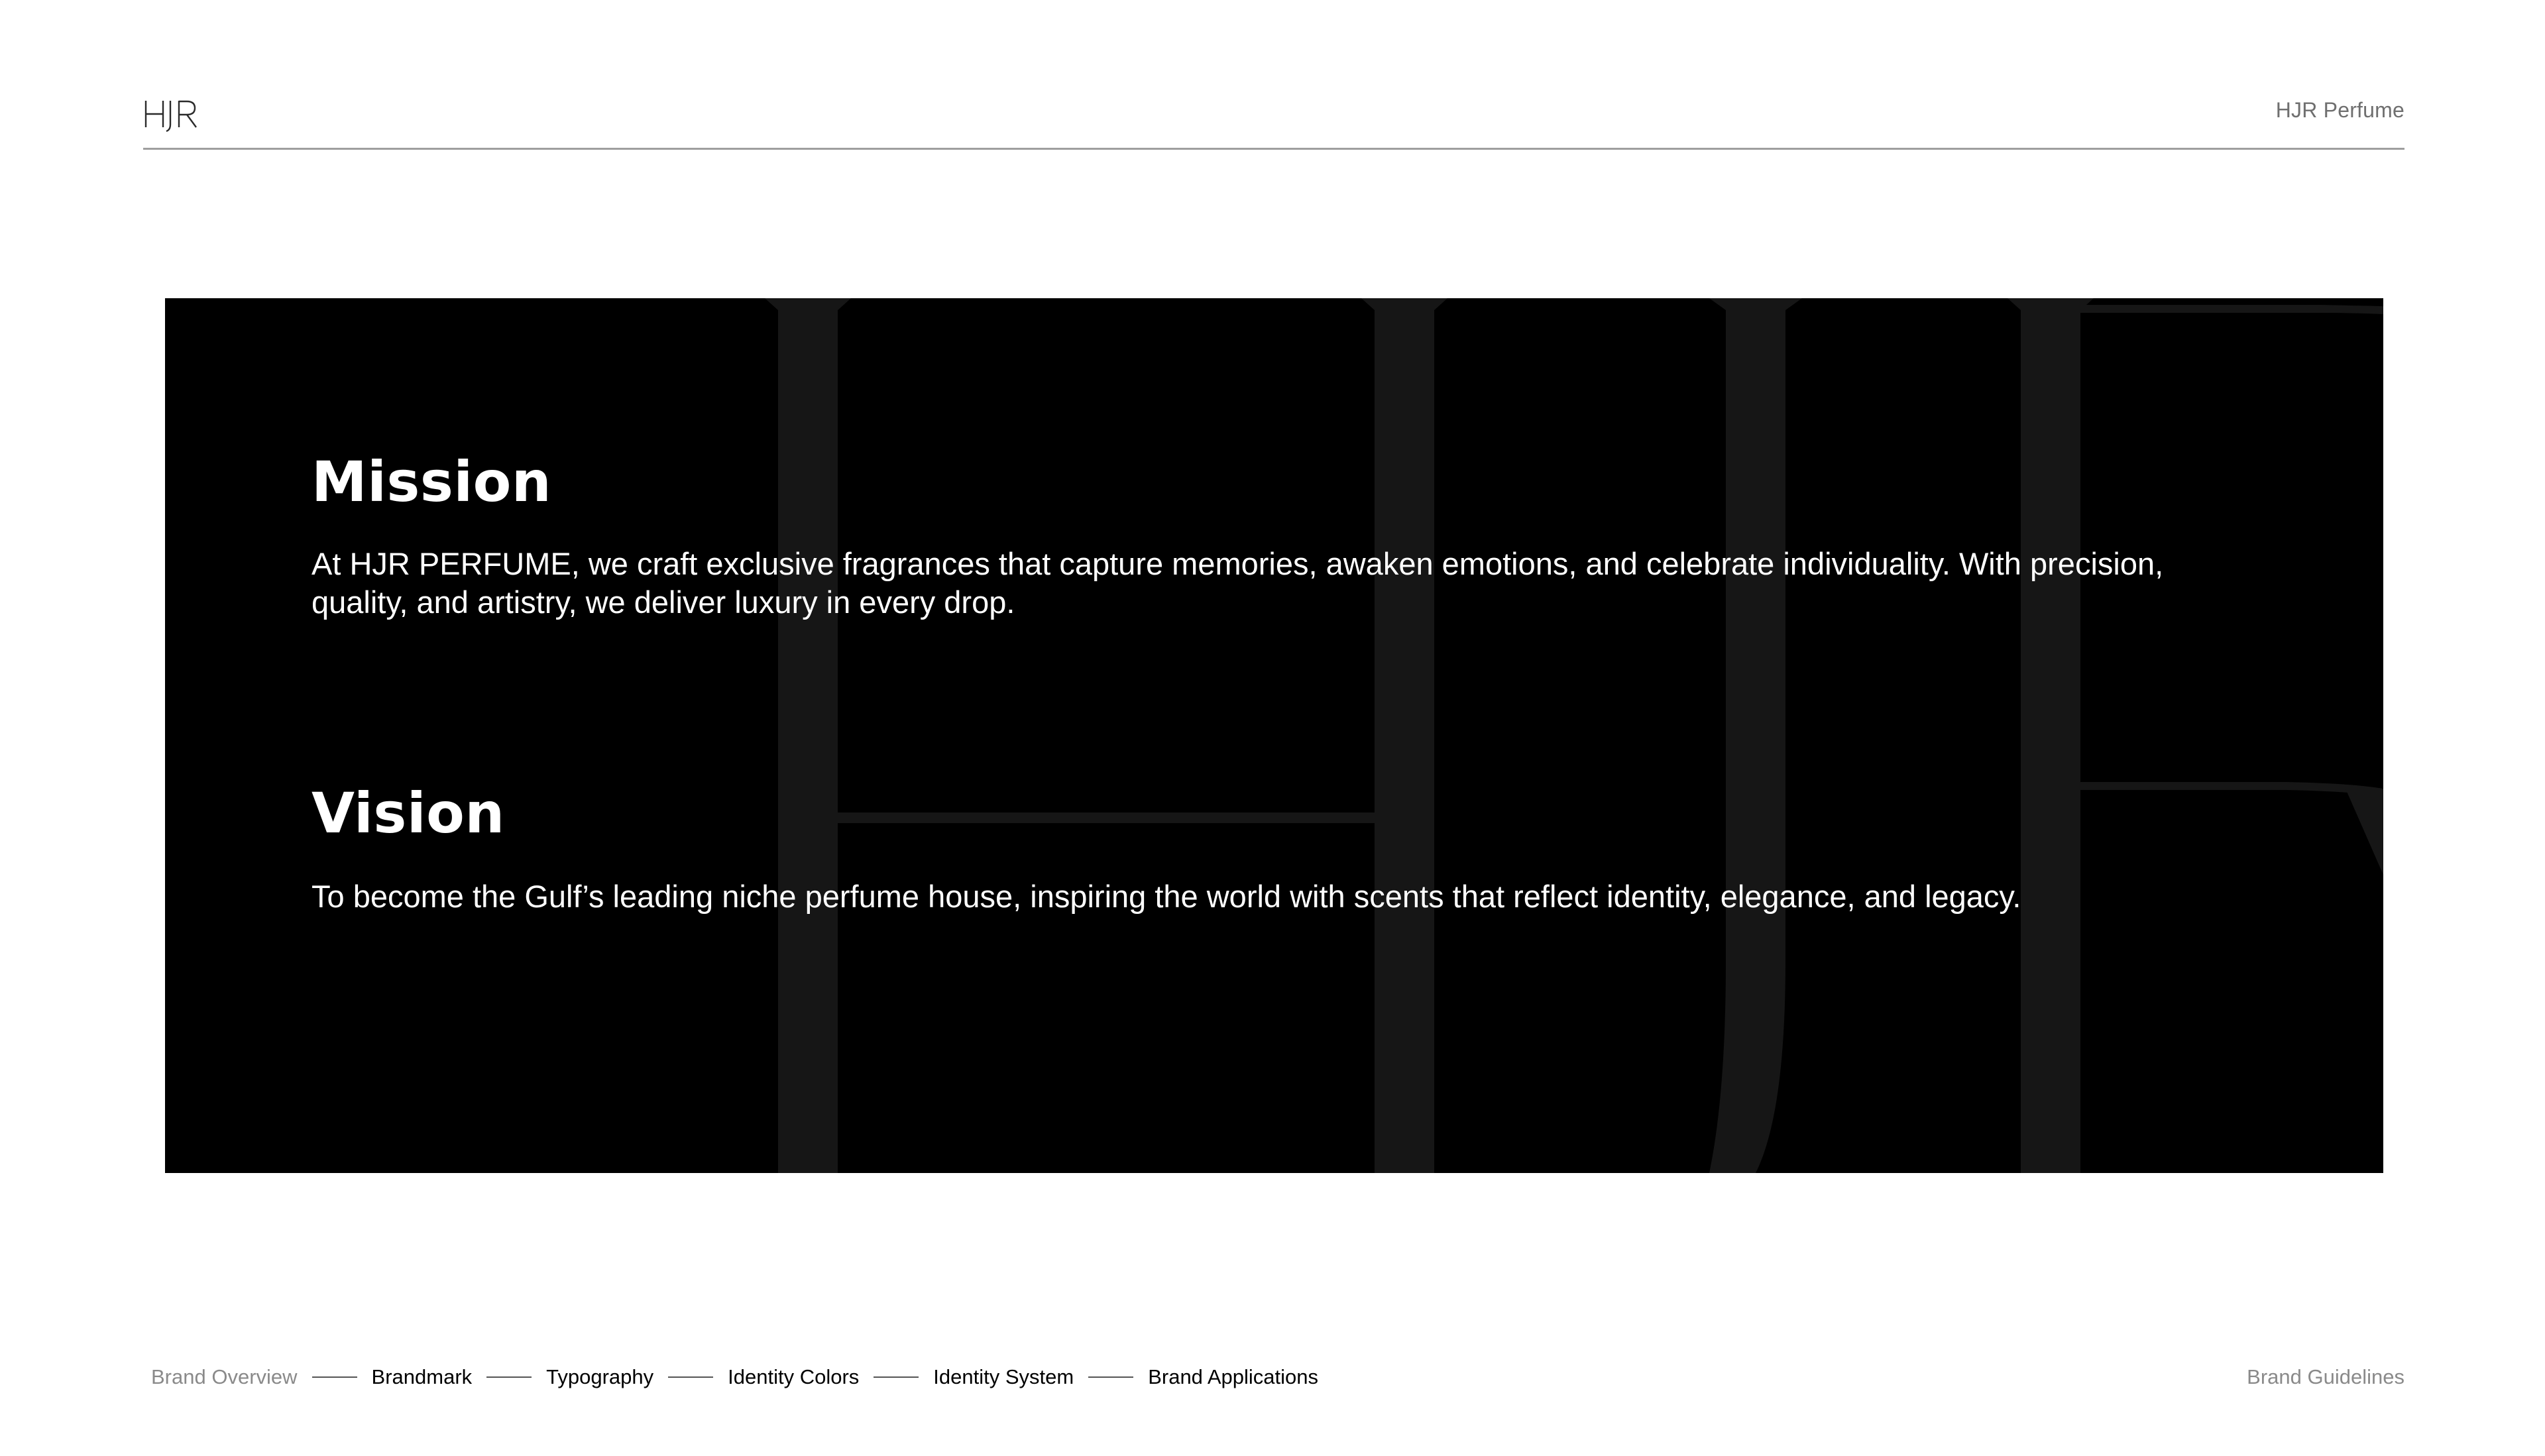  What do you see at coordinates (1233, 1377) in the screenshot?
I see `nav-brand-applications: Brand Applications` at bounding box center [1233, 1377].